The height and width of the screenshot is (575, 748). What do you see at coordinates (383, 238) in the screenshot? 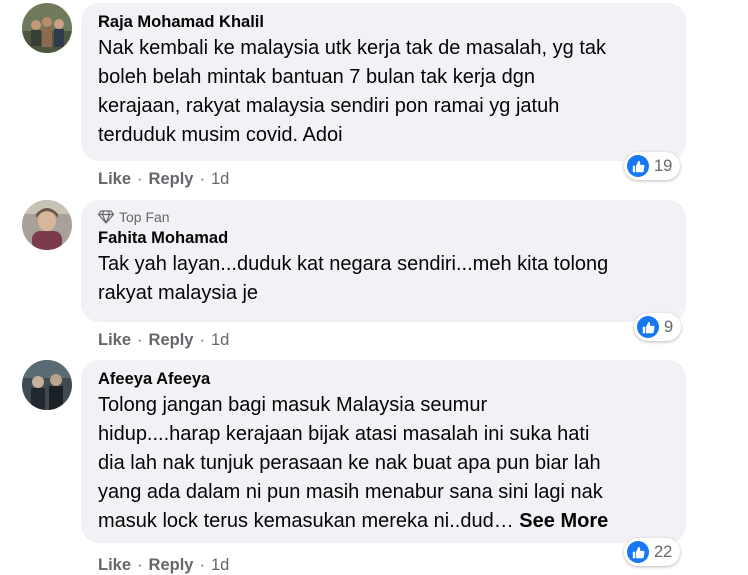
I see `comment-author: Fahita Mohamad` at bounding box center [383, 238].